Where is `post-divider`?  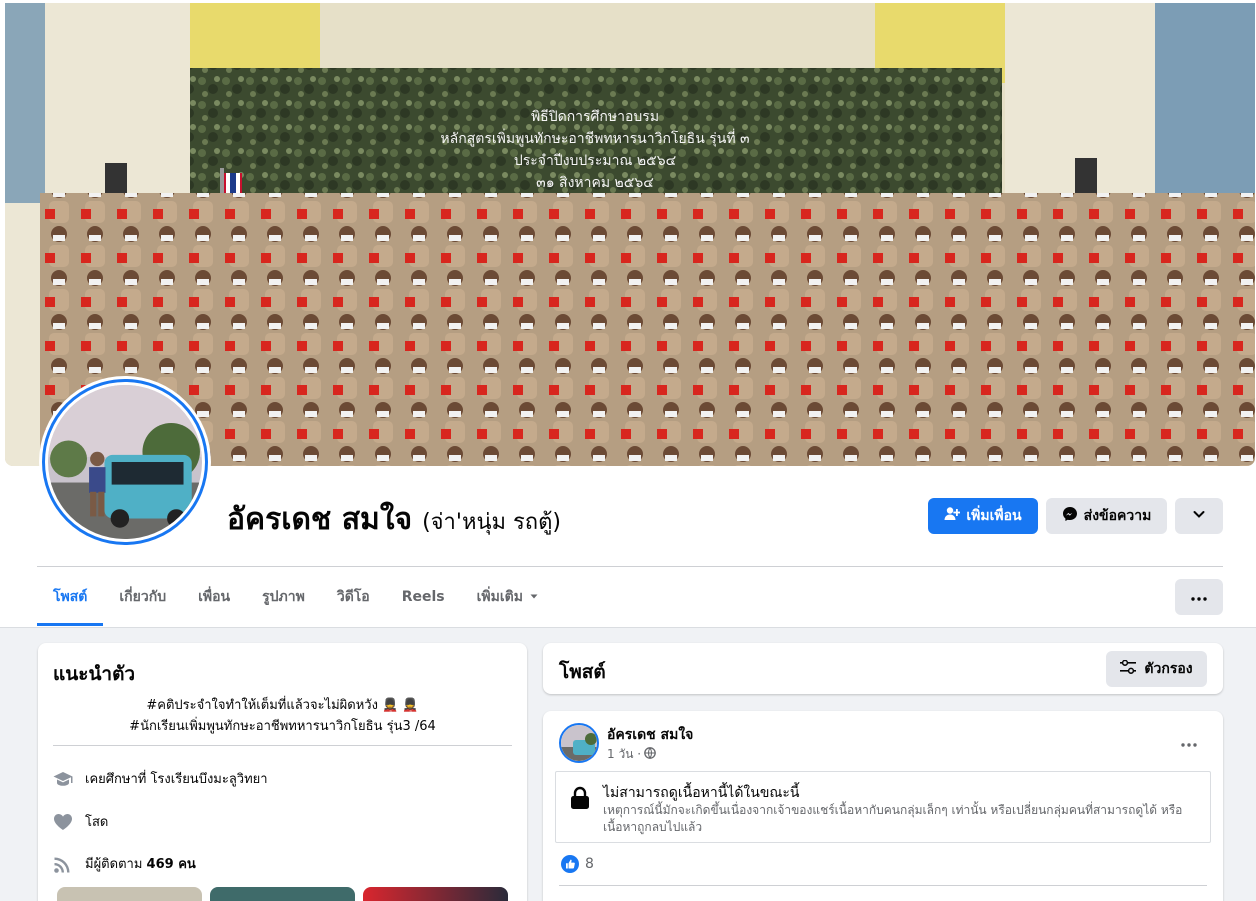
post-divider is located at coordinates (883, 885).